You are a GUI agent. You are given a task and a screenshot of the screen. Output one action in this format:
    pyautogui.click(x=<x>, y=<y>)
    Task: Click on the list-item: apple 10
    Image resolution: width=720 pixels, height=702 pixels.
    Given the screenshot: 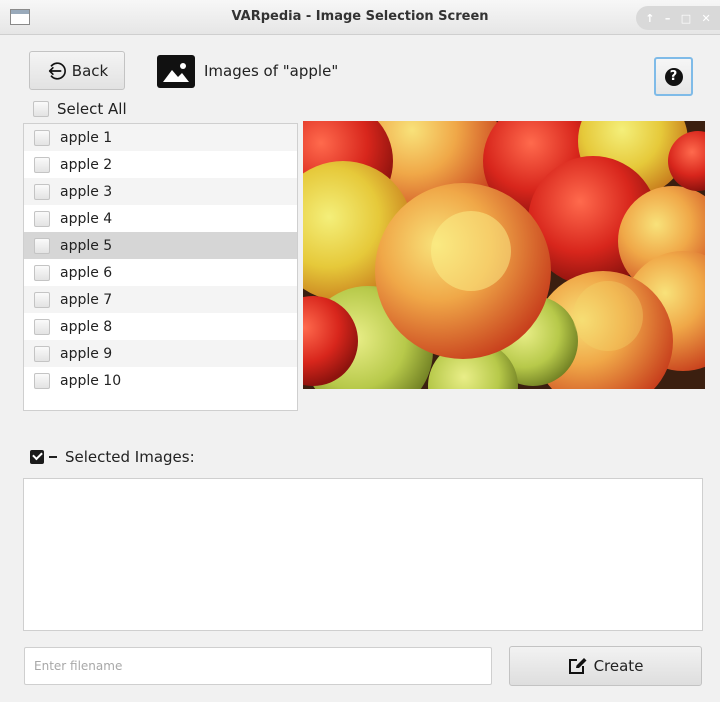 What is the action you would take?
    pyautogui.click(x=160, y=380)
    